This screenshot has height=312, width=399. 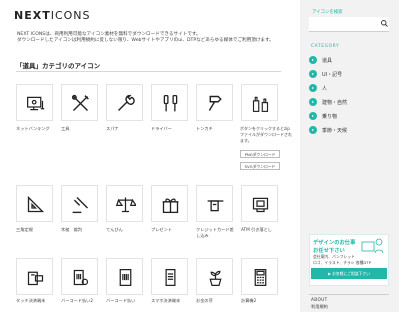 What do you see at coordinates (327, 60) in the screenshot?
I see `sidebar-item-label: 道具` at bounding box center [327, 60].